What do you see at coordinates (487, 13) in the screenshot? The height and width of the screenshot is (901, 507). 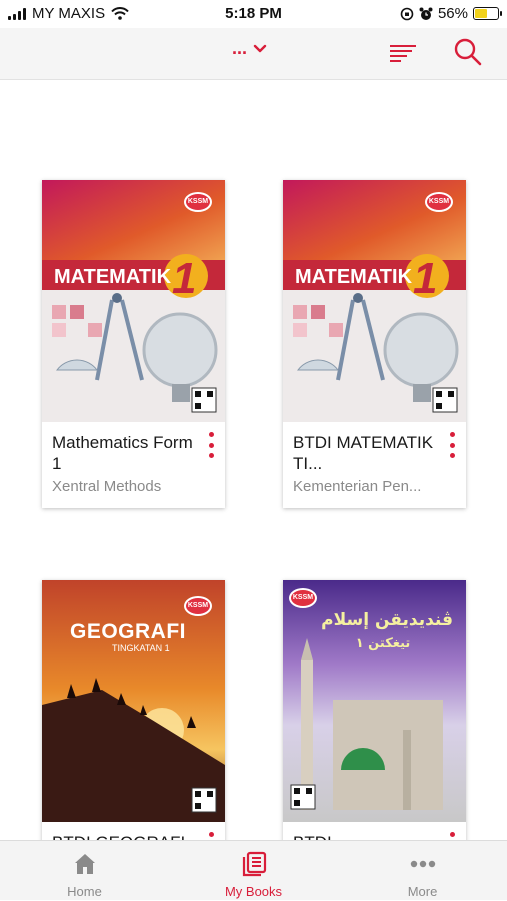 I see `battery-icon` at bounding box center [487, 13].